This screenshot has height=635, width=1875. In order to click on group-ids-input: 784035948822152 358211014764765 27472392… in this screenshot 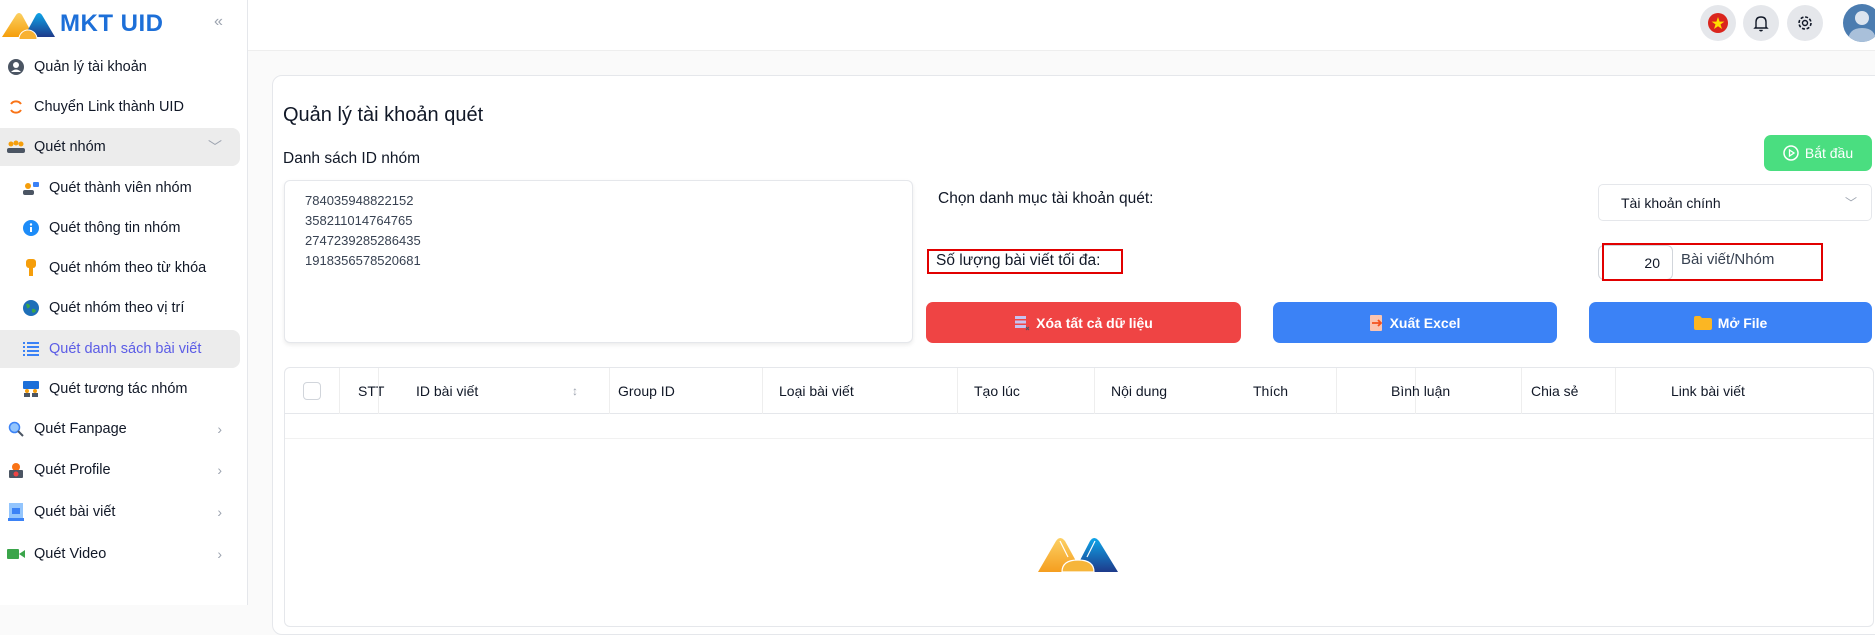, I will do `click(598, 261)`.